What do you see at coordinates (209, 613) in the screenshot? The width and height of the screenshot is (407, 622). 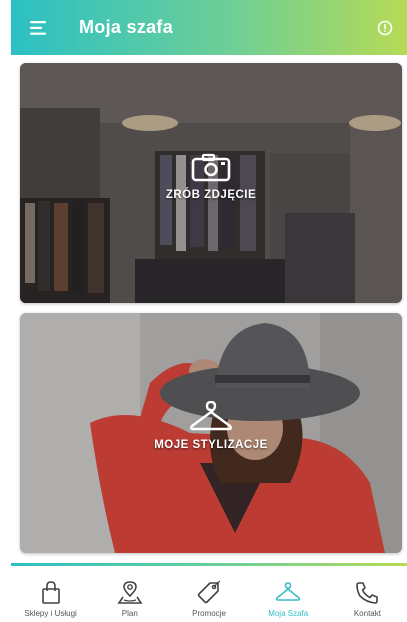 I see `nav-label-promotions: Promocje` at bounding box center [209, 613].